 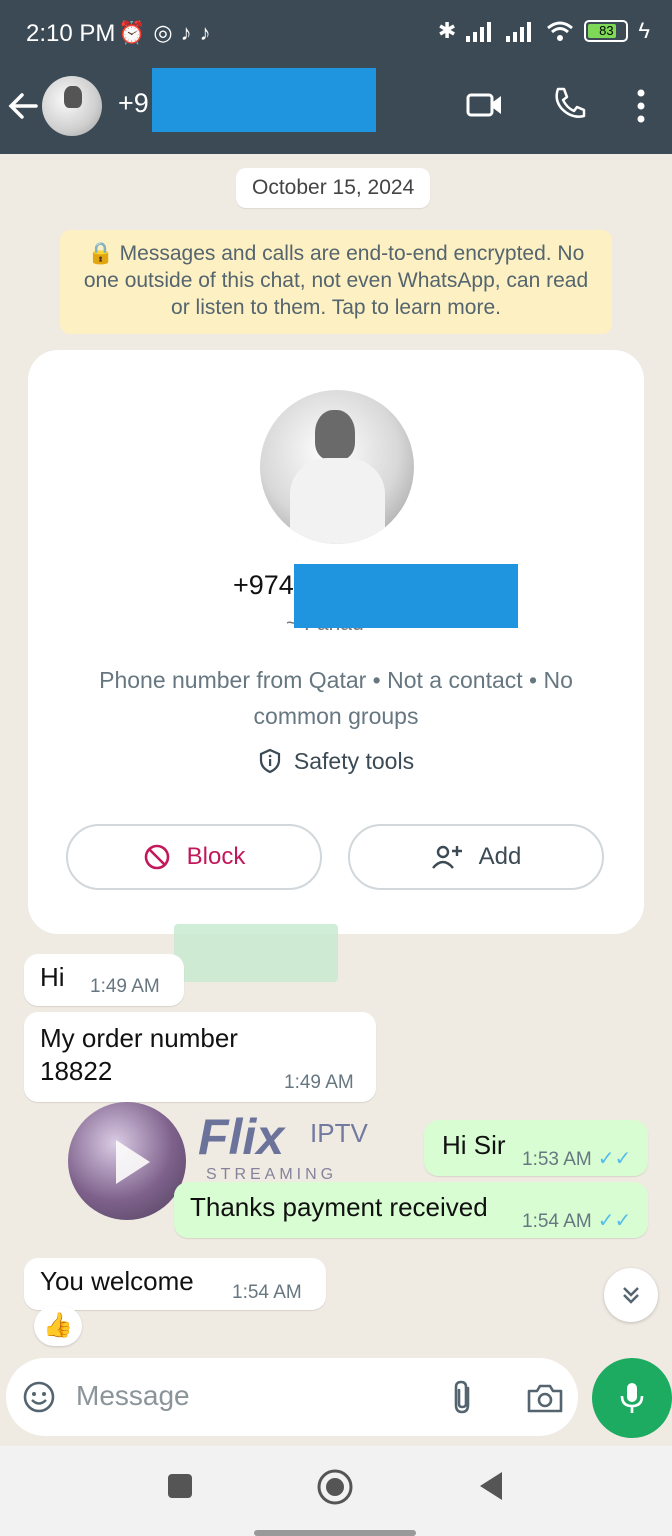 I want to click on message-bubble: Hi Sir 1:53 AM ✓✓, so click(x=536, y=1148).